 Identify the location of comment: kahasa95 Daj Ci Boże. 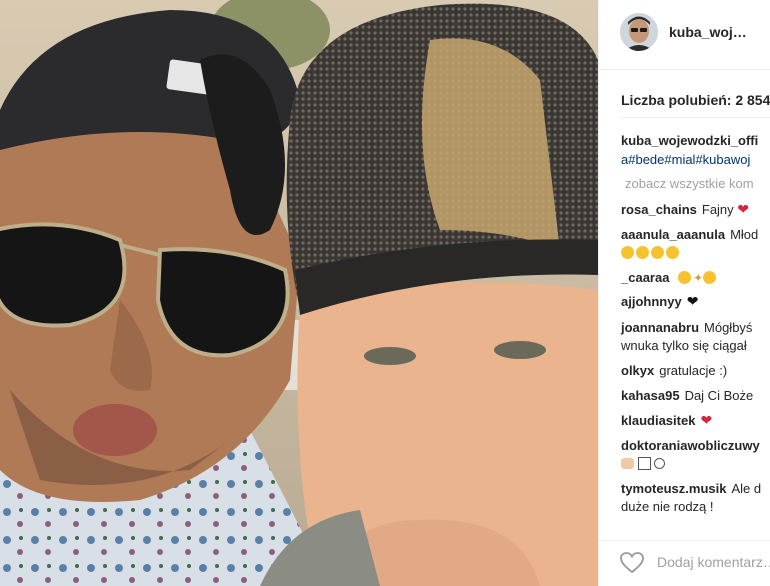
(687, 395).